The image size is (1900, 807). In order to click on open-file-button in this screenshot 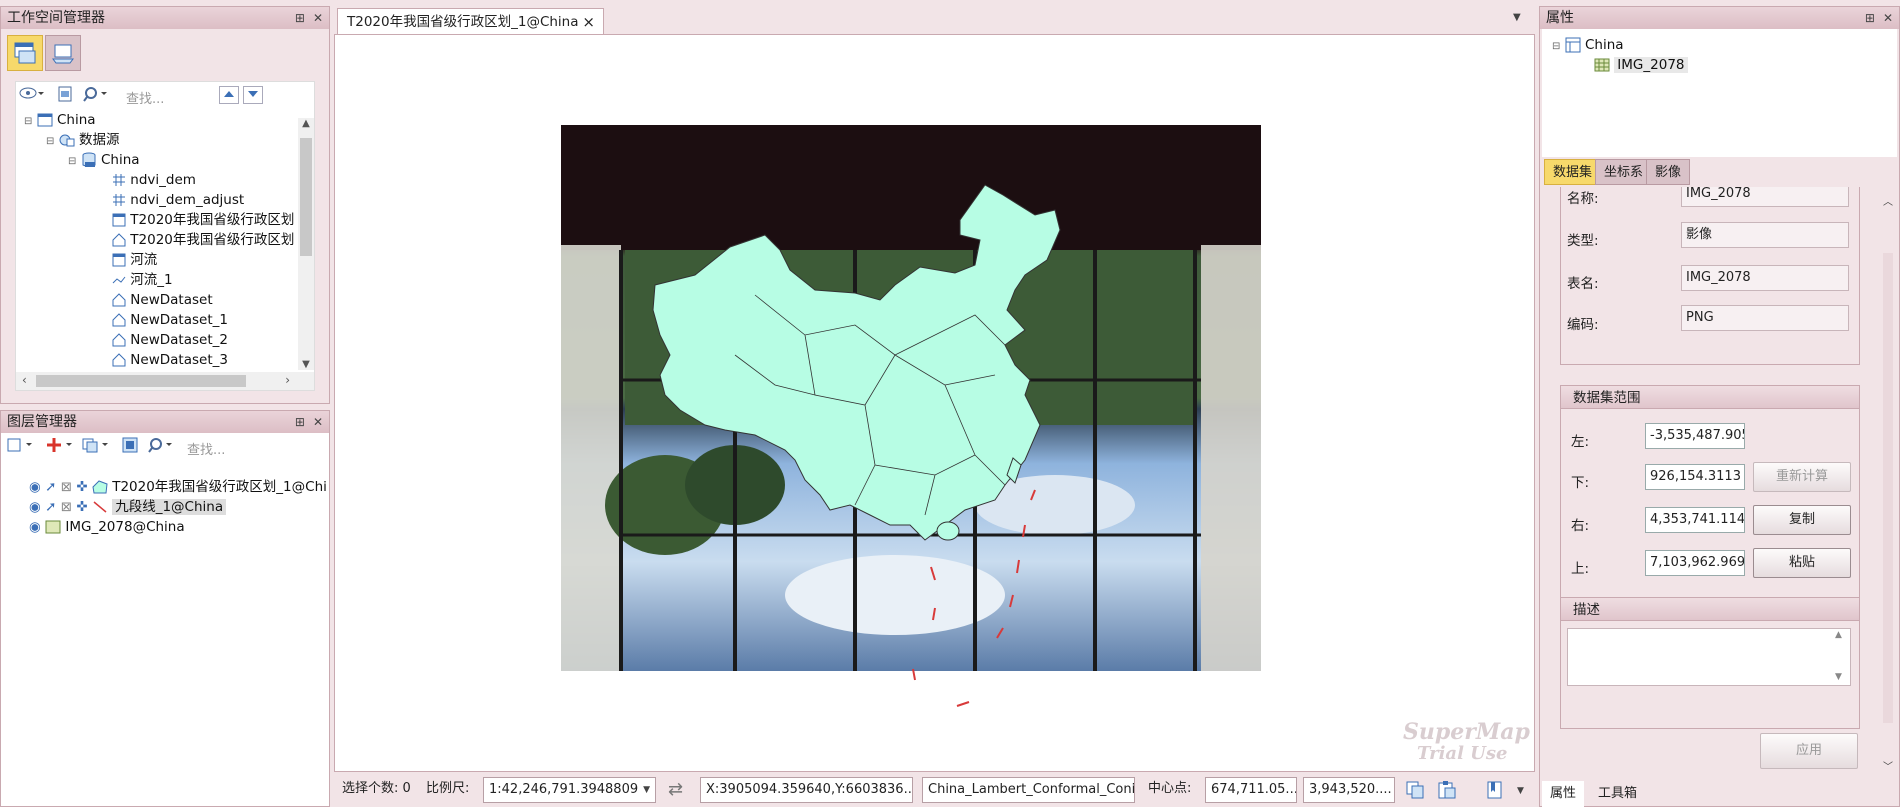, I will do `click(65, 96)`.